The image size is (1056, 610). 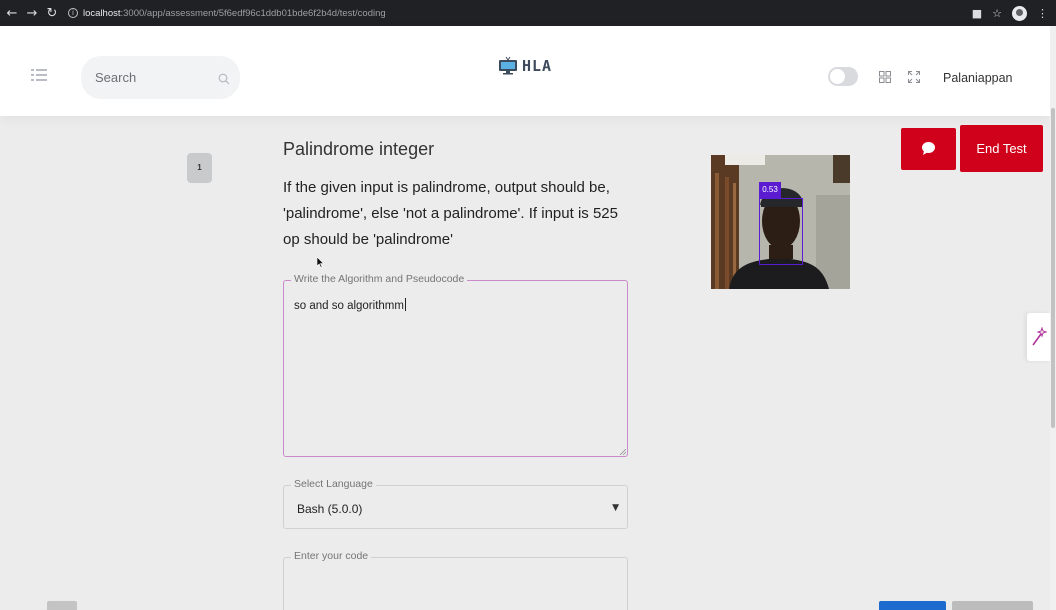 I want to click on page-scrollbar, so click(x=1053, y=318).